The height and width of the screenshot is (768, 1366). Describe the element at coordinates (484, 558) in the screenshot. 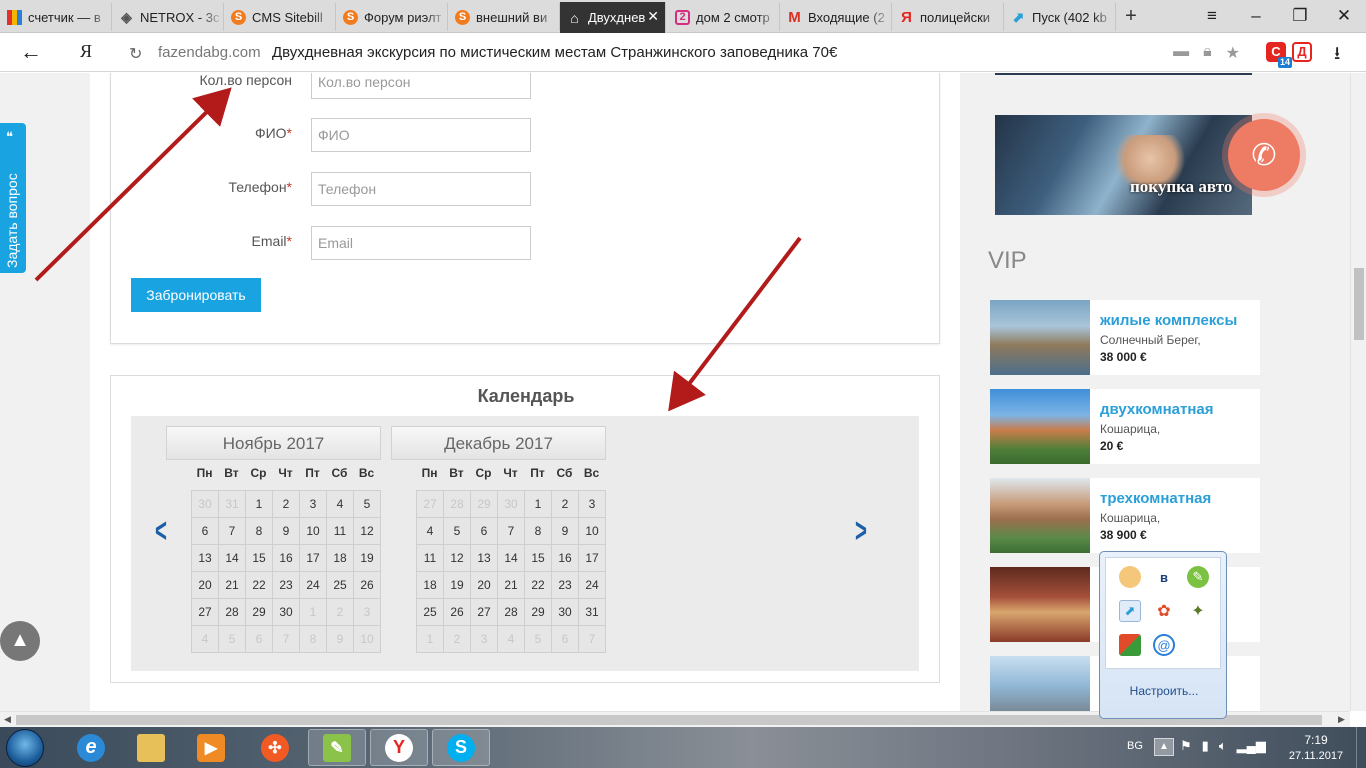

I see `calendar-day: 13` at that location.